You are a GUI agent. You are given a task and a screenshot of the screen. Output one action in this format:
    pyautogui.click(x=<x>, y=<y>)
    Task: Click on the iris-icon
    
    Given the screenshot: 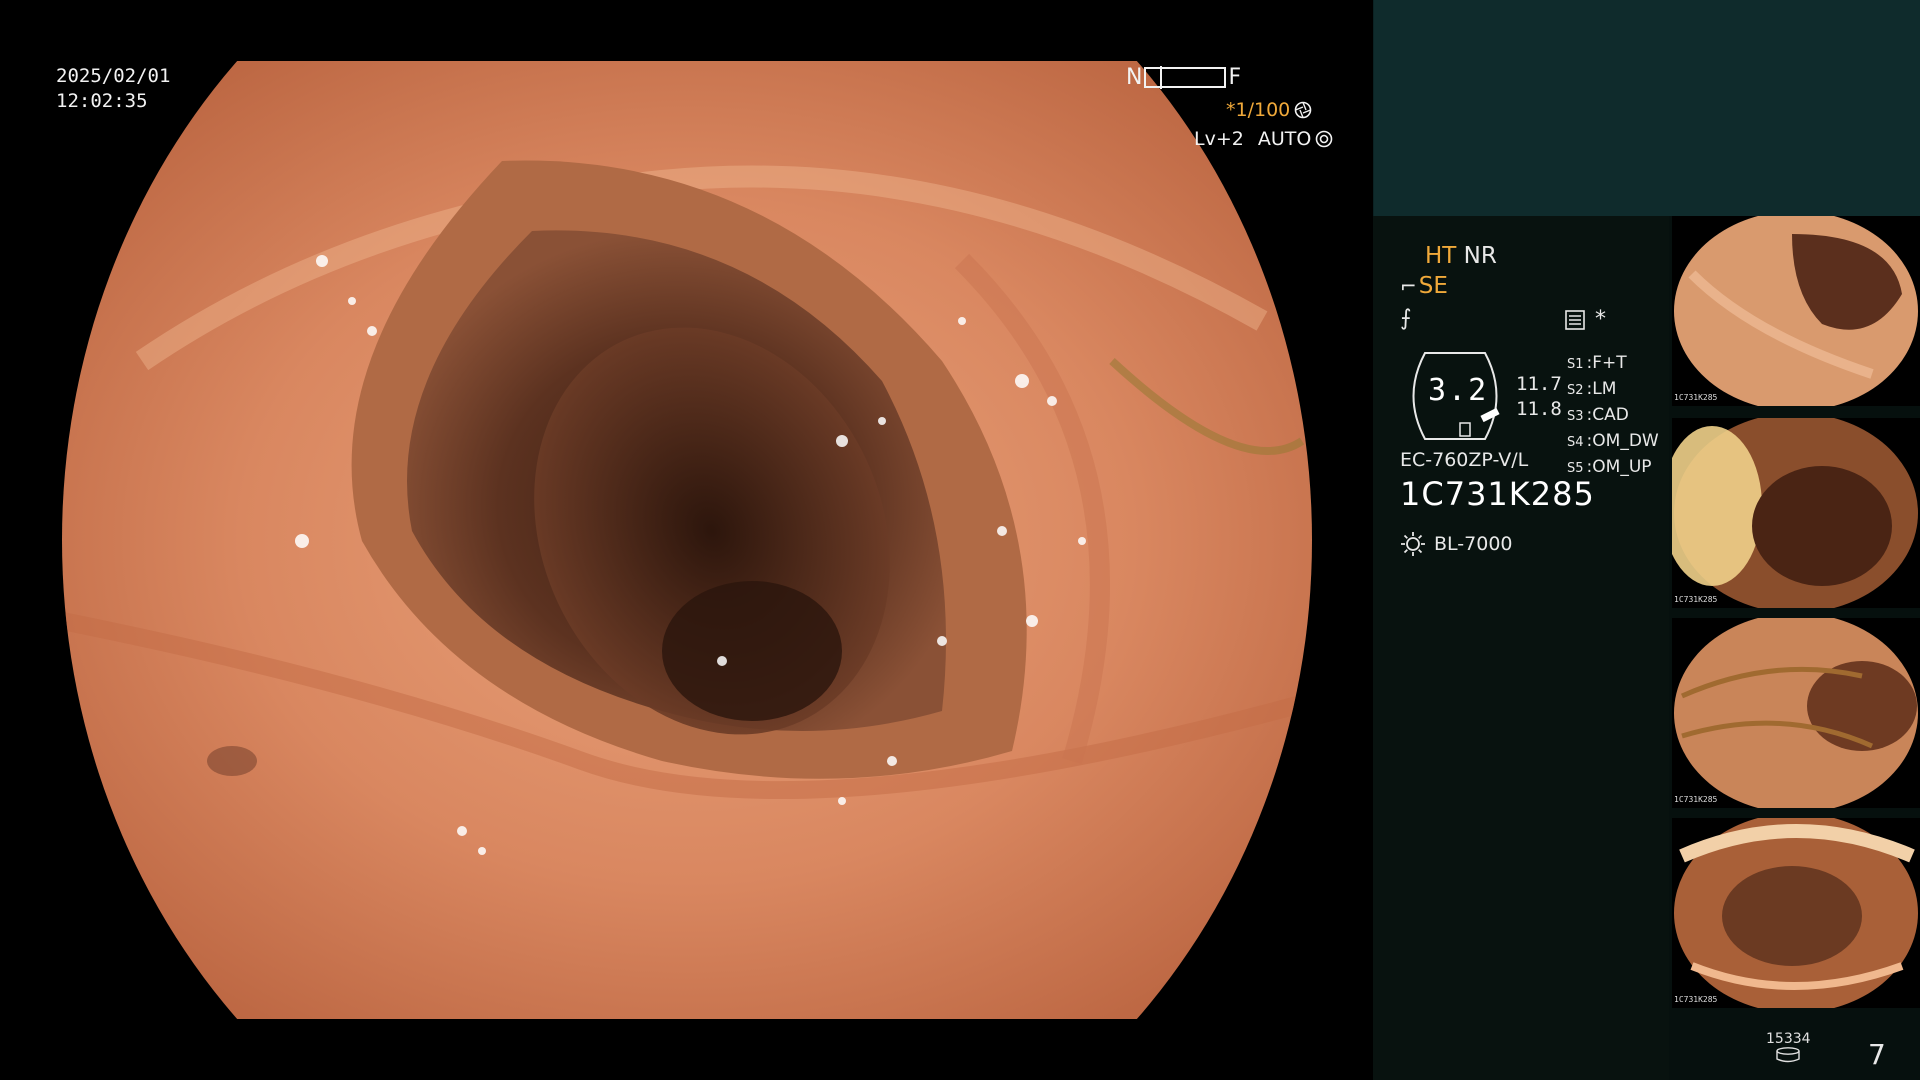 What is the action you would take?
    pyautogui.click(x=1324, y=139)
    